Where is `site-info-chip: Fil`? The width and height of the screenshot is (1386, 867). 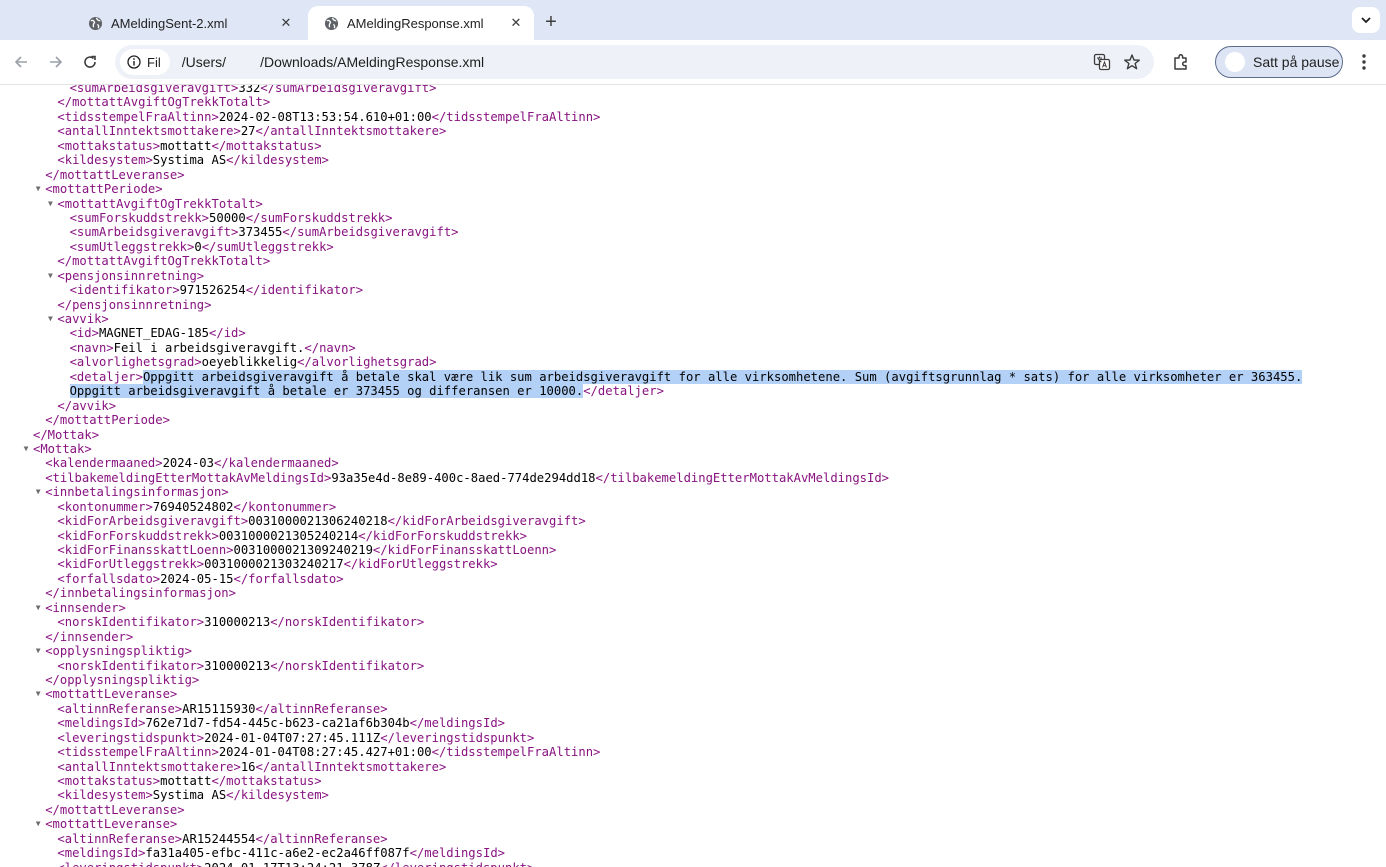
site-info-chip: Fil is located at coordinates (145, 62).